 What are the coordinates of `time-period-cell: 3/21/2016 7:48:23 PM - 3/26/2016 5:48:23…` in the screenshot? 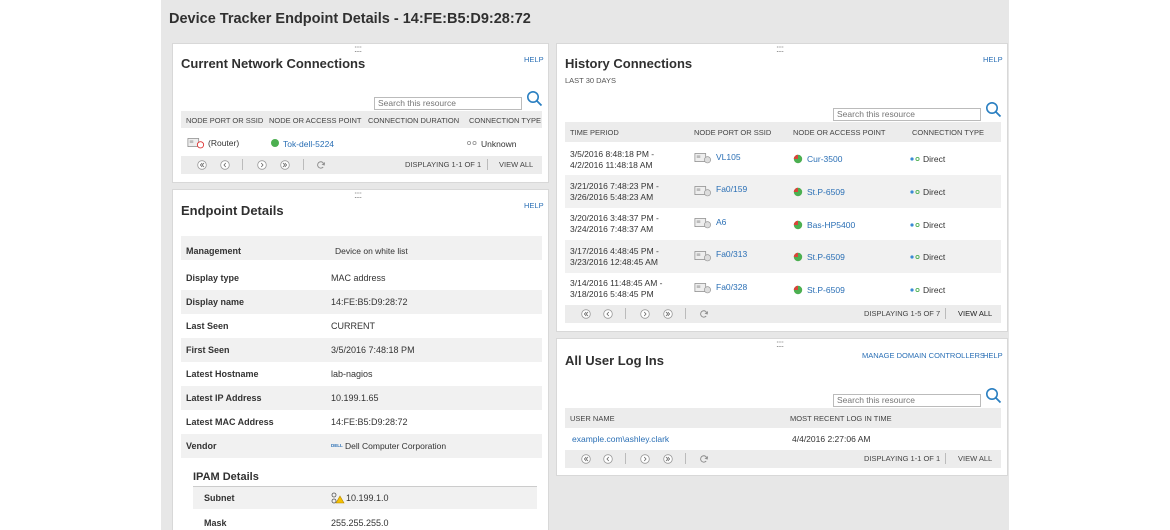 It's located at (614, 192).